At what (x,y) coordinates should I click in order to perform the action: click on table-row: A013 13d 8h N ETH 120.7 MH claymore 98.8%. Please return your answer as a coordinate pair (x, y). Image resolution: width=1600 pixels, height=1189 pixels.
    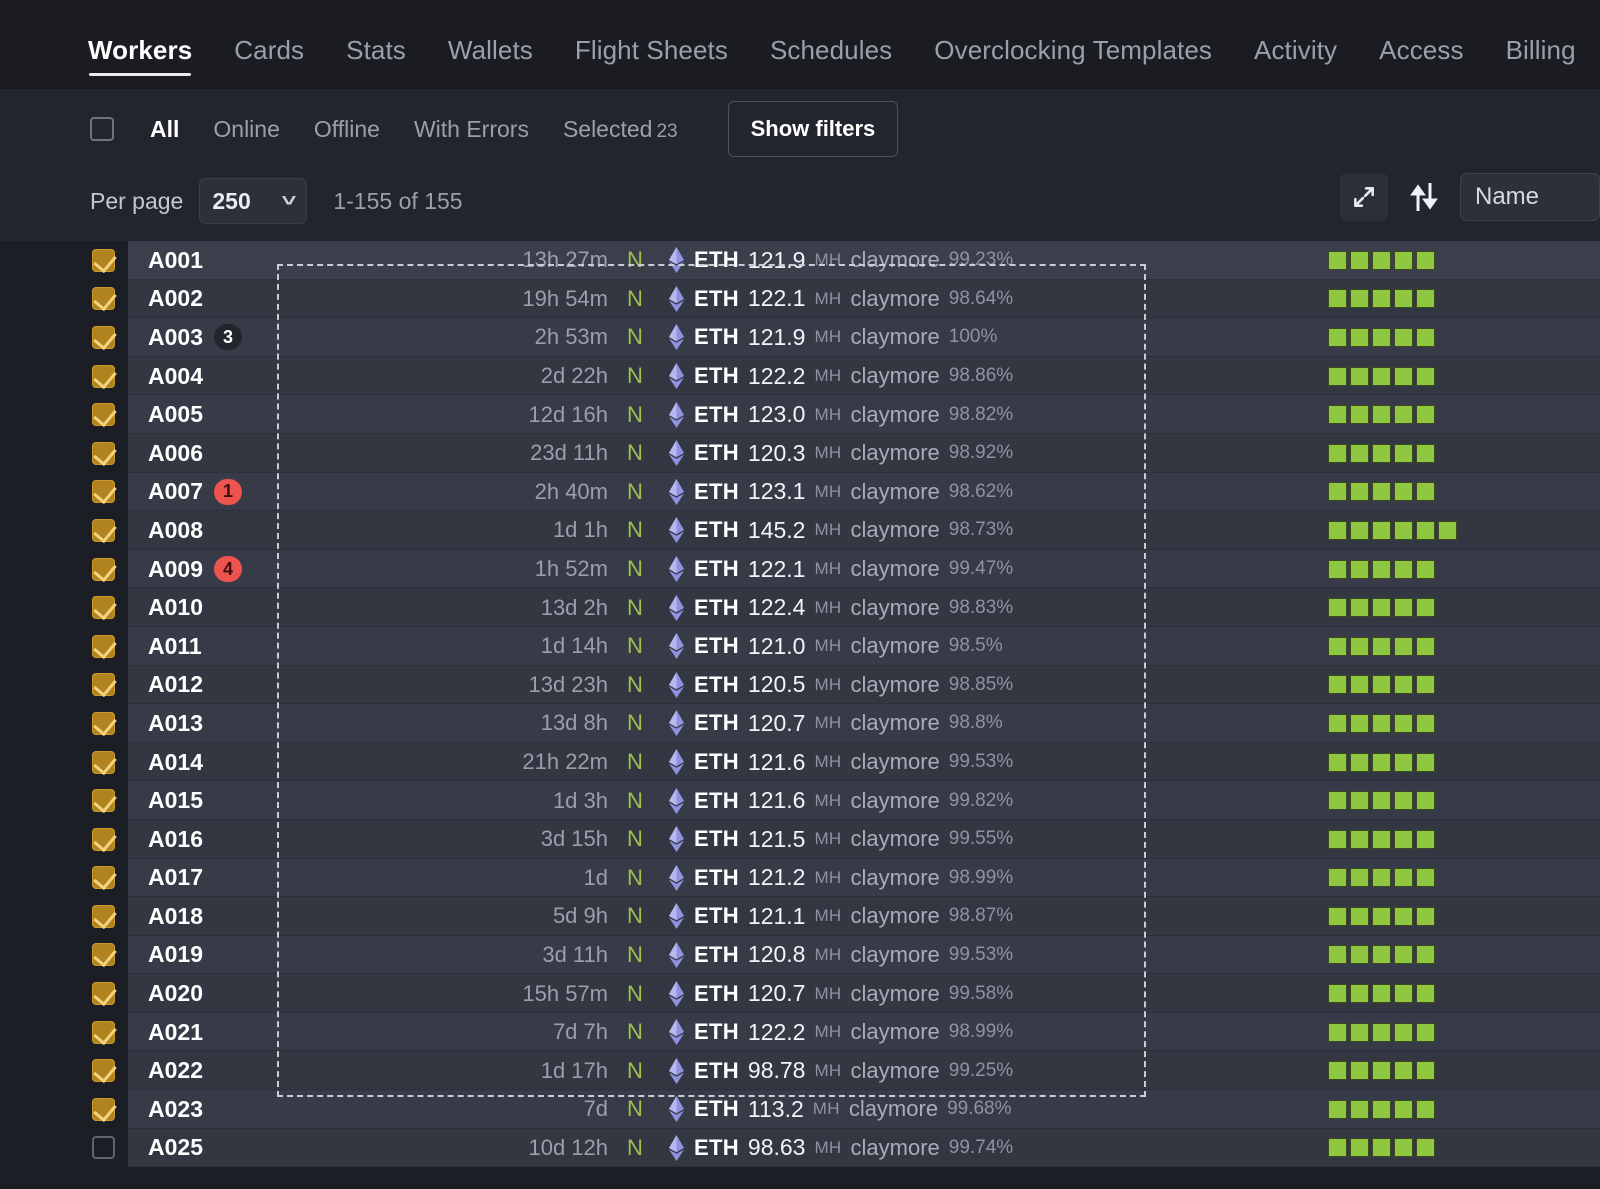
    Looking at the image, I should click on (800, 723).